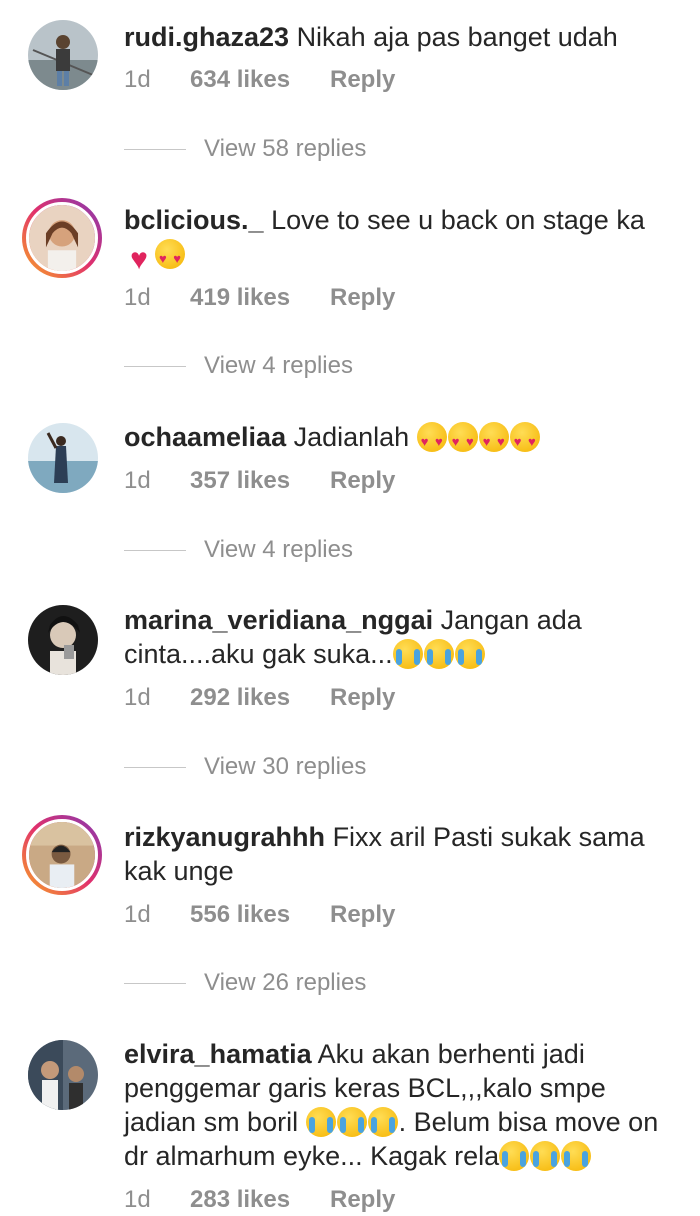  I want to click on comment-text: ochaameliaa Jadianlah, so click(398, 439).